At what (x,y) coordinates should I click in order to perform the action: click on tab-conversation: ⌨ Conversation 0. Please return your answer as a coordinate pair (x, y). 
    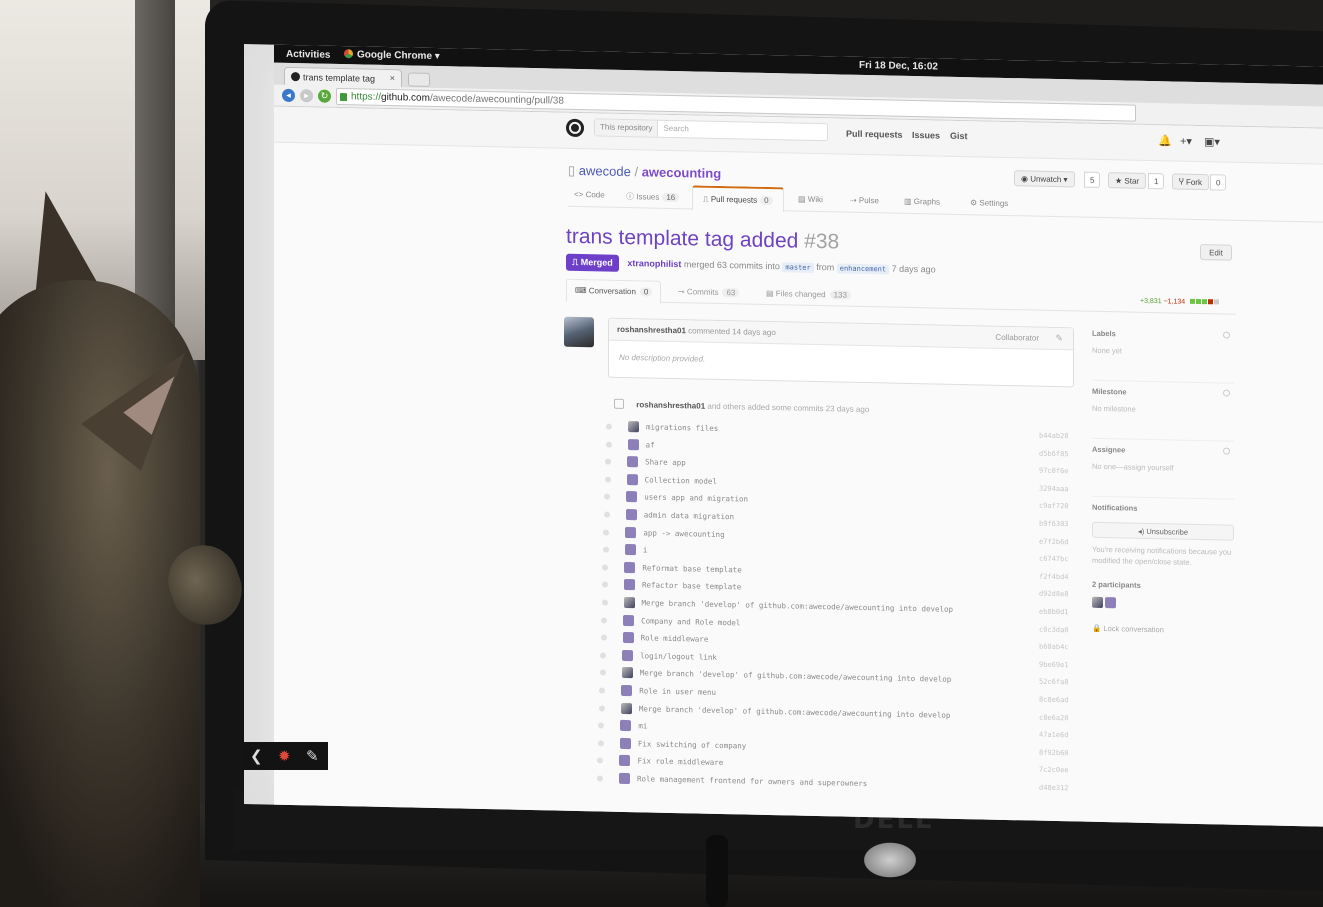
    Looking at the image, I should click on (614, 291).